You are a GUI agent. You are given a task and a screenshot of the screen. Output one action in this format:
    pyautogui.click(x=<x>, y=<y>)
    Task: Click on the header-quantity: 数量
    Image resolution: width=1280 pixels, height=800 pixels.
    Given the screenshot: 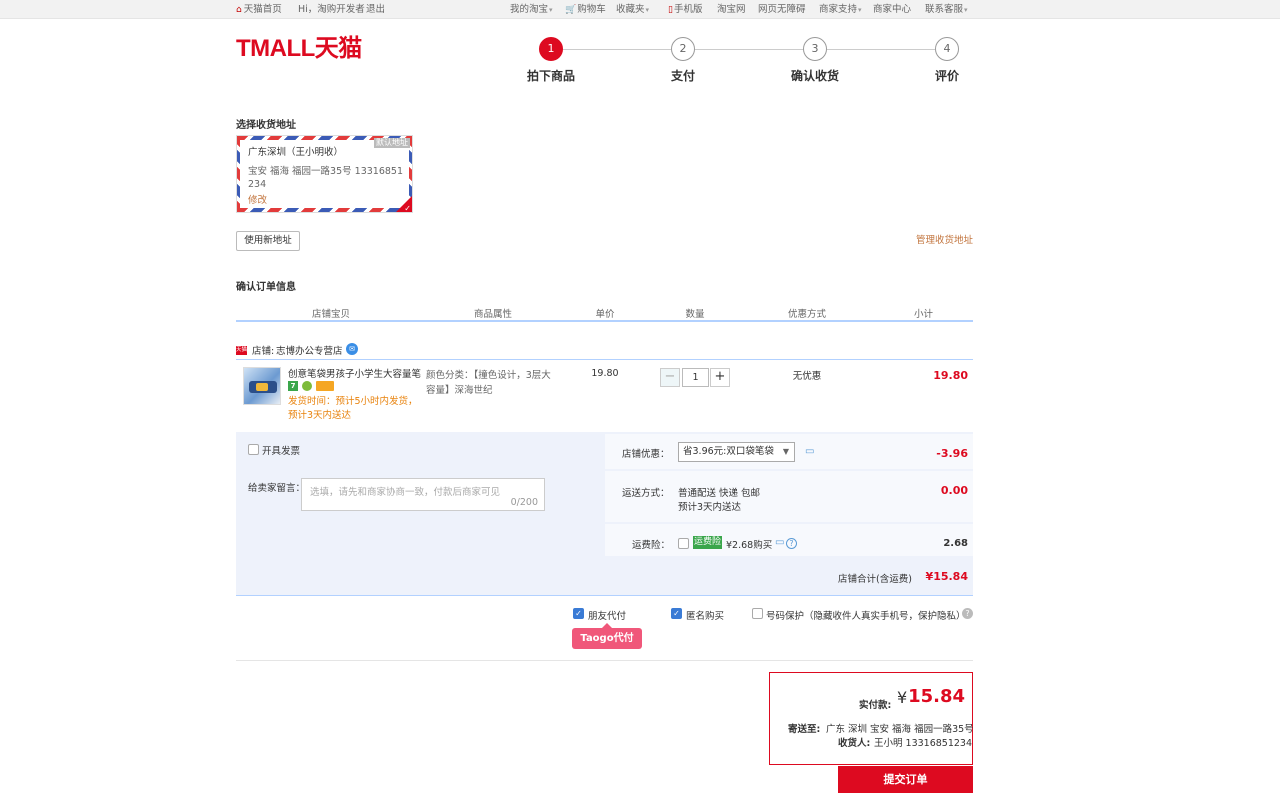 What is the action you would take?
    pyautogui.click(x=695, y=314)
    